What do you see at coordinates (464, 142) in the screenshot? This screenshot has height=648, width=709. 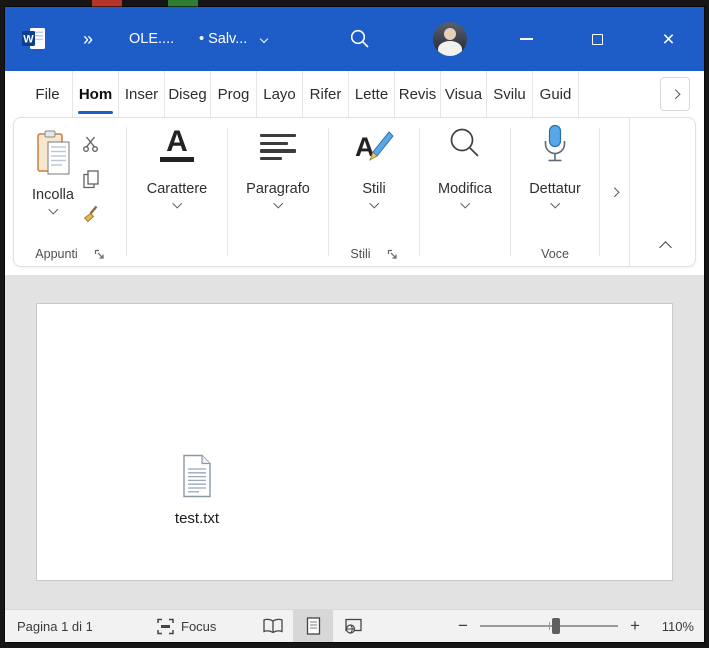 I see `magnifier-icon` at bounding box center [464, 142].